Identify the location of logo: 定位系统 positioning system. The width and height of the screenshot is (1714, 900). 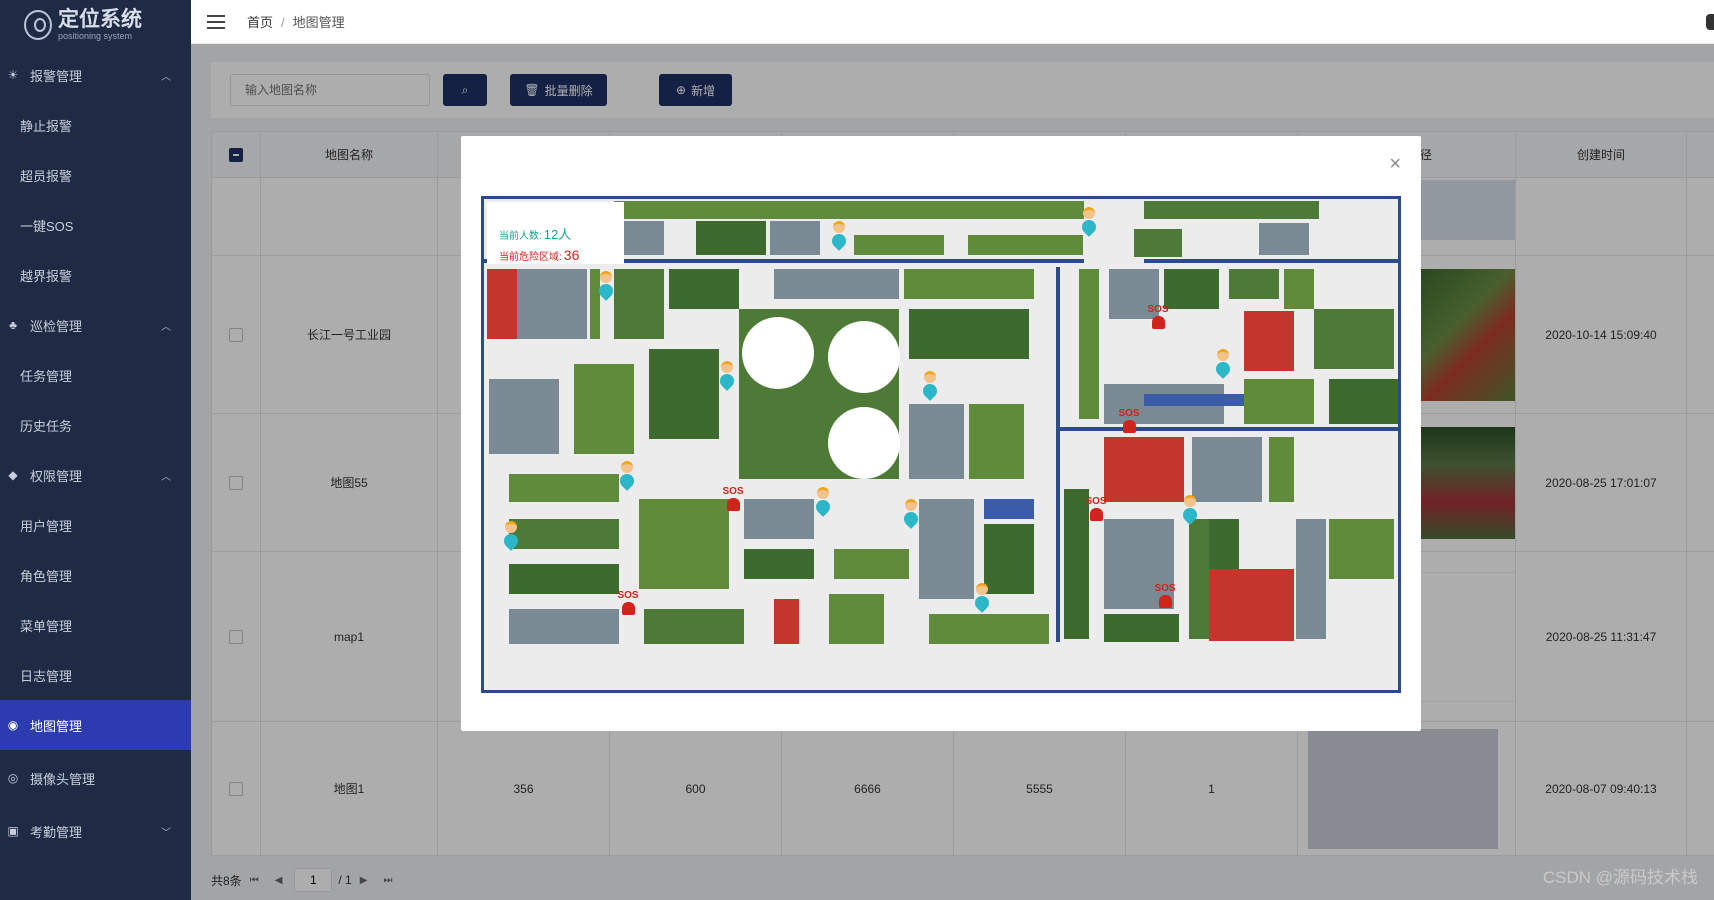
(95, 25).